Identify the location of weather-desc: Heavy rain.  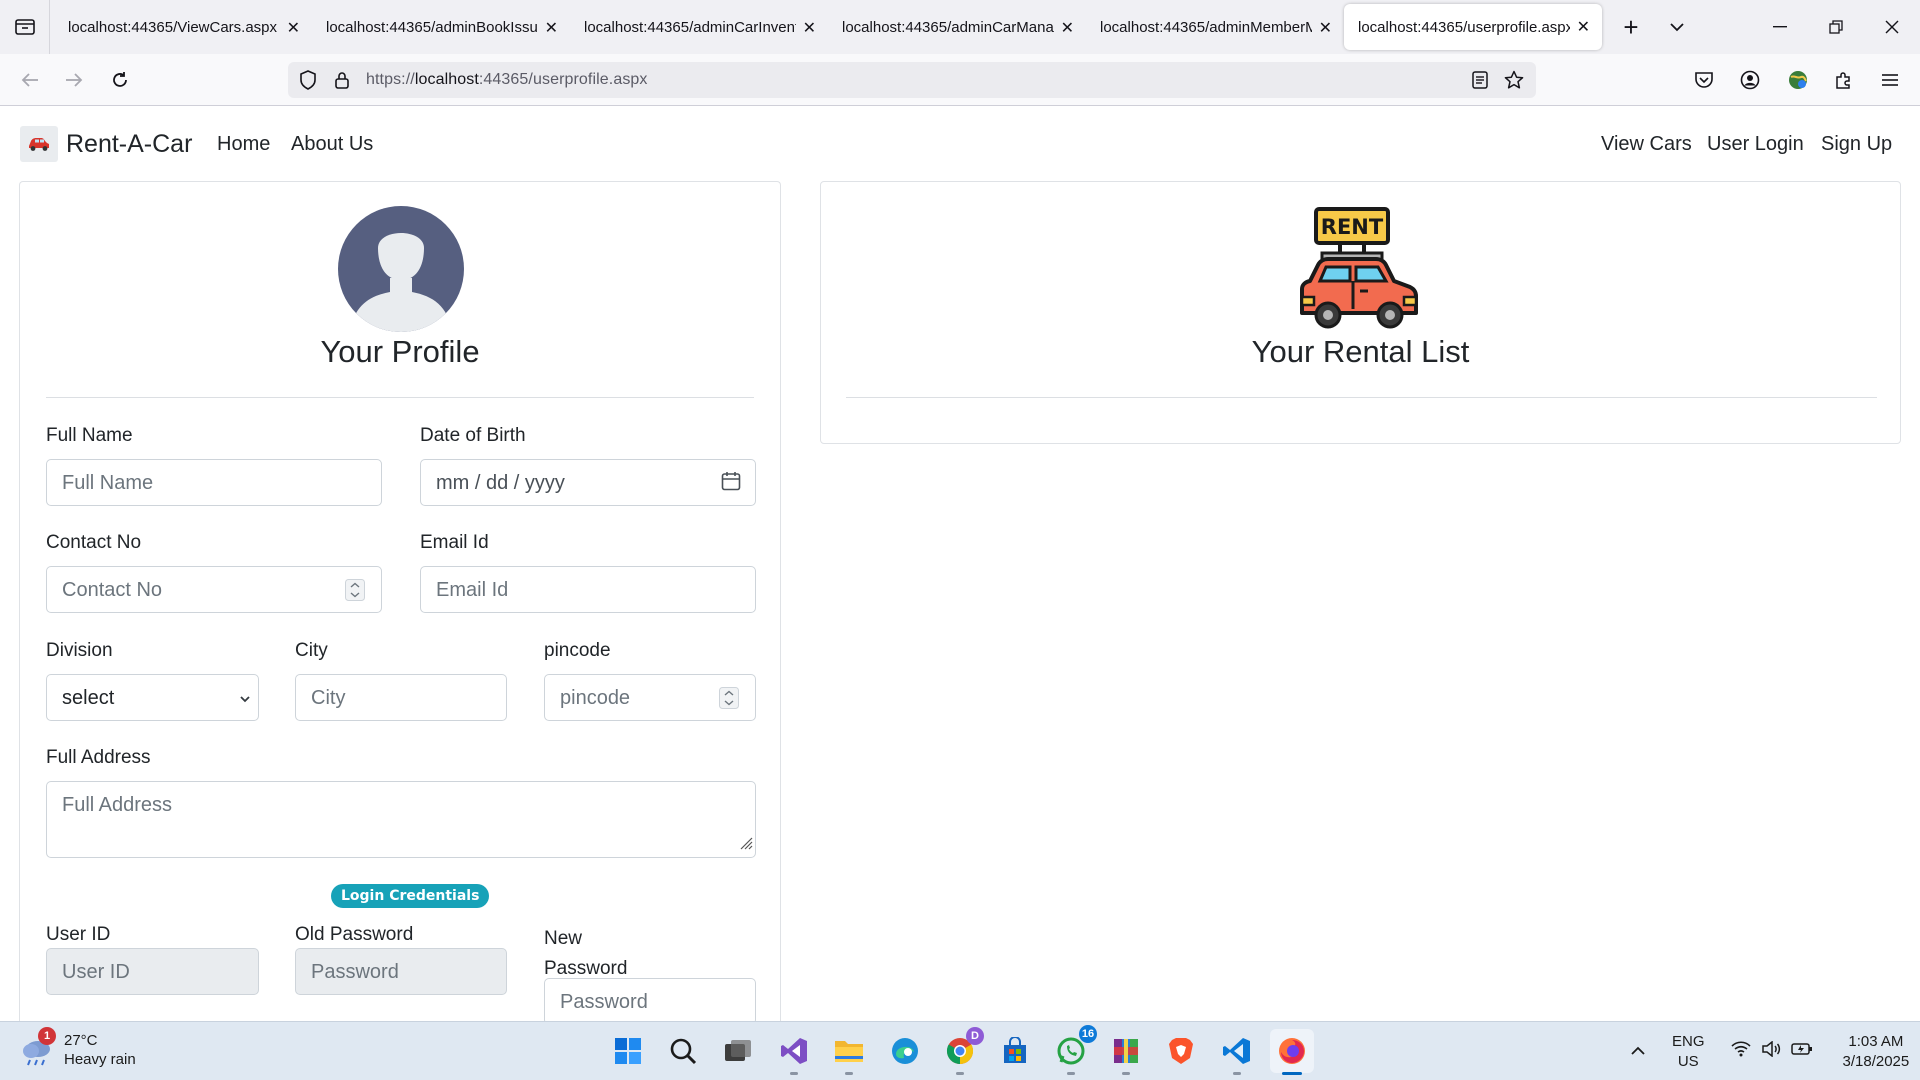
(100, 1059).